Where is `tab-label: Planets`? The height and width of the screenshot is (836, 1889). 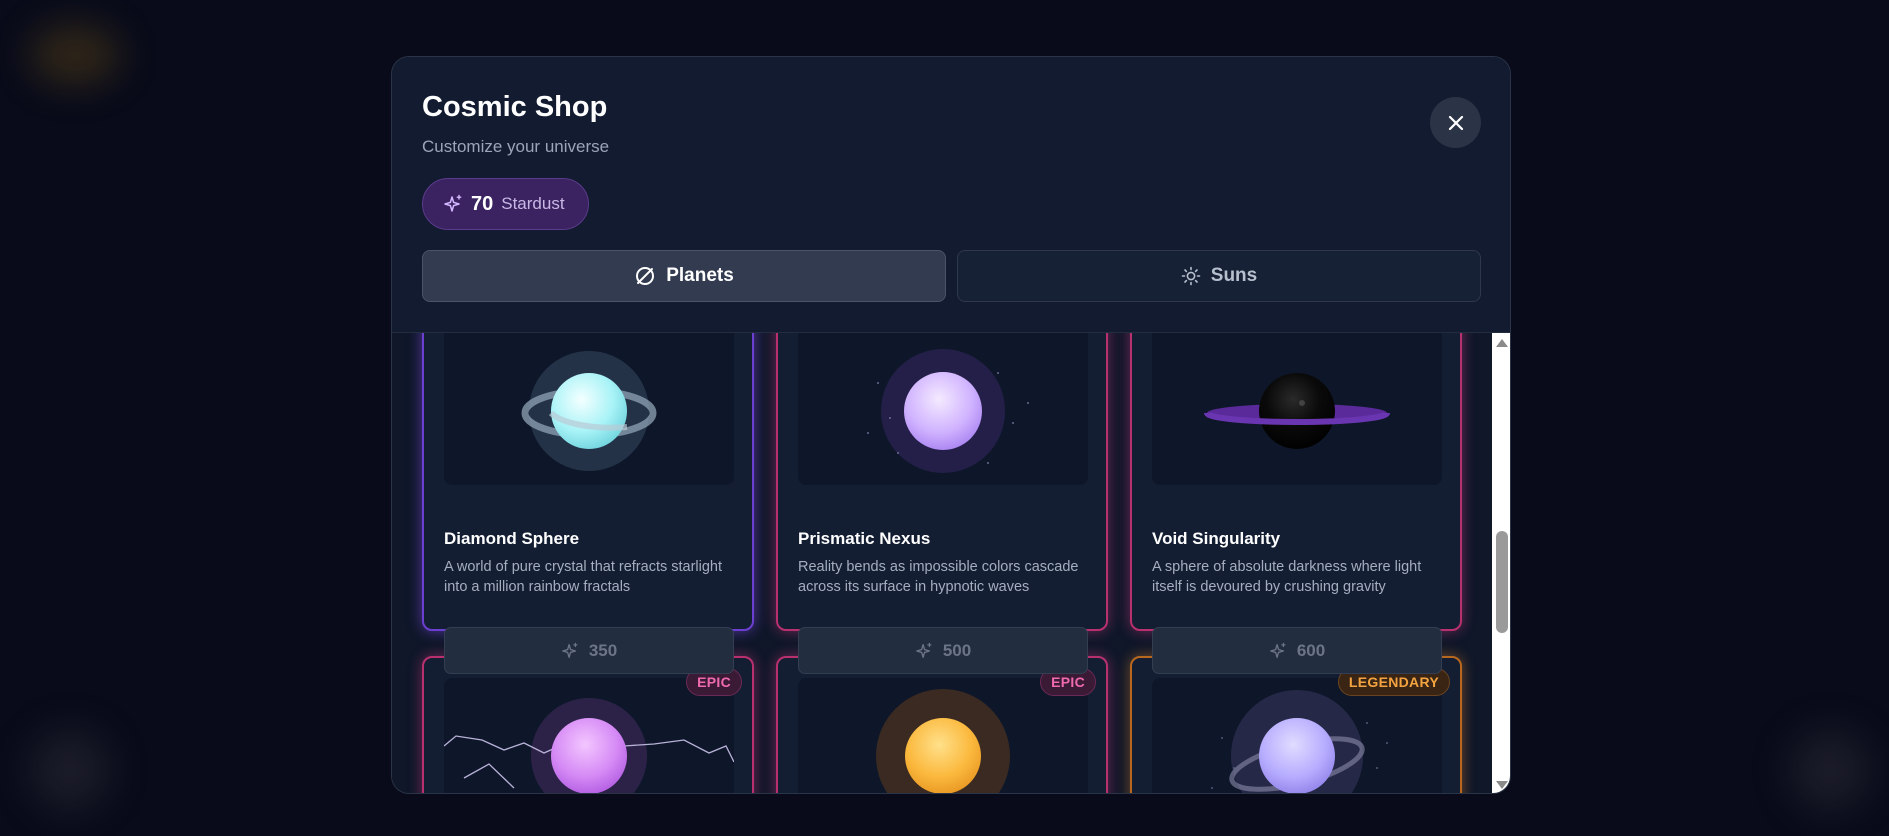 tab-label: Planets is located at coordinates (700, 275).